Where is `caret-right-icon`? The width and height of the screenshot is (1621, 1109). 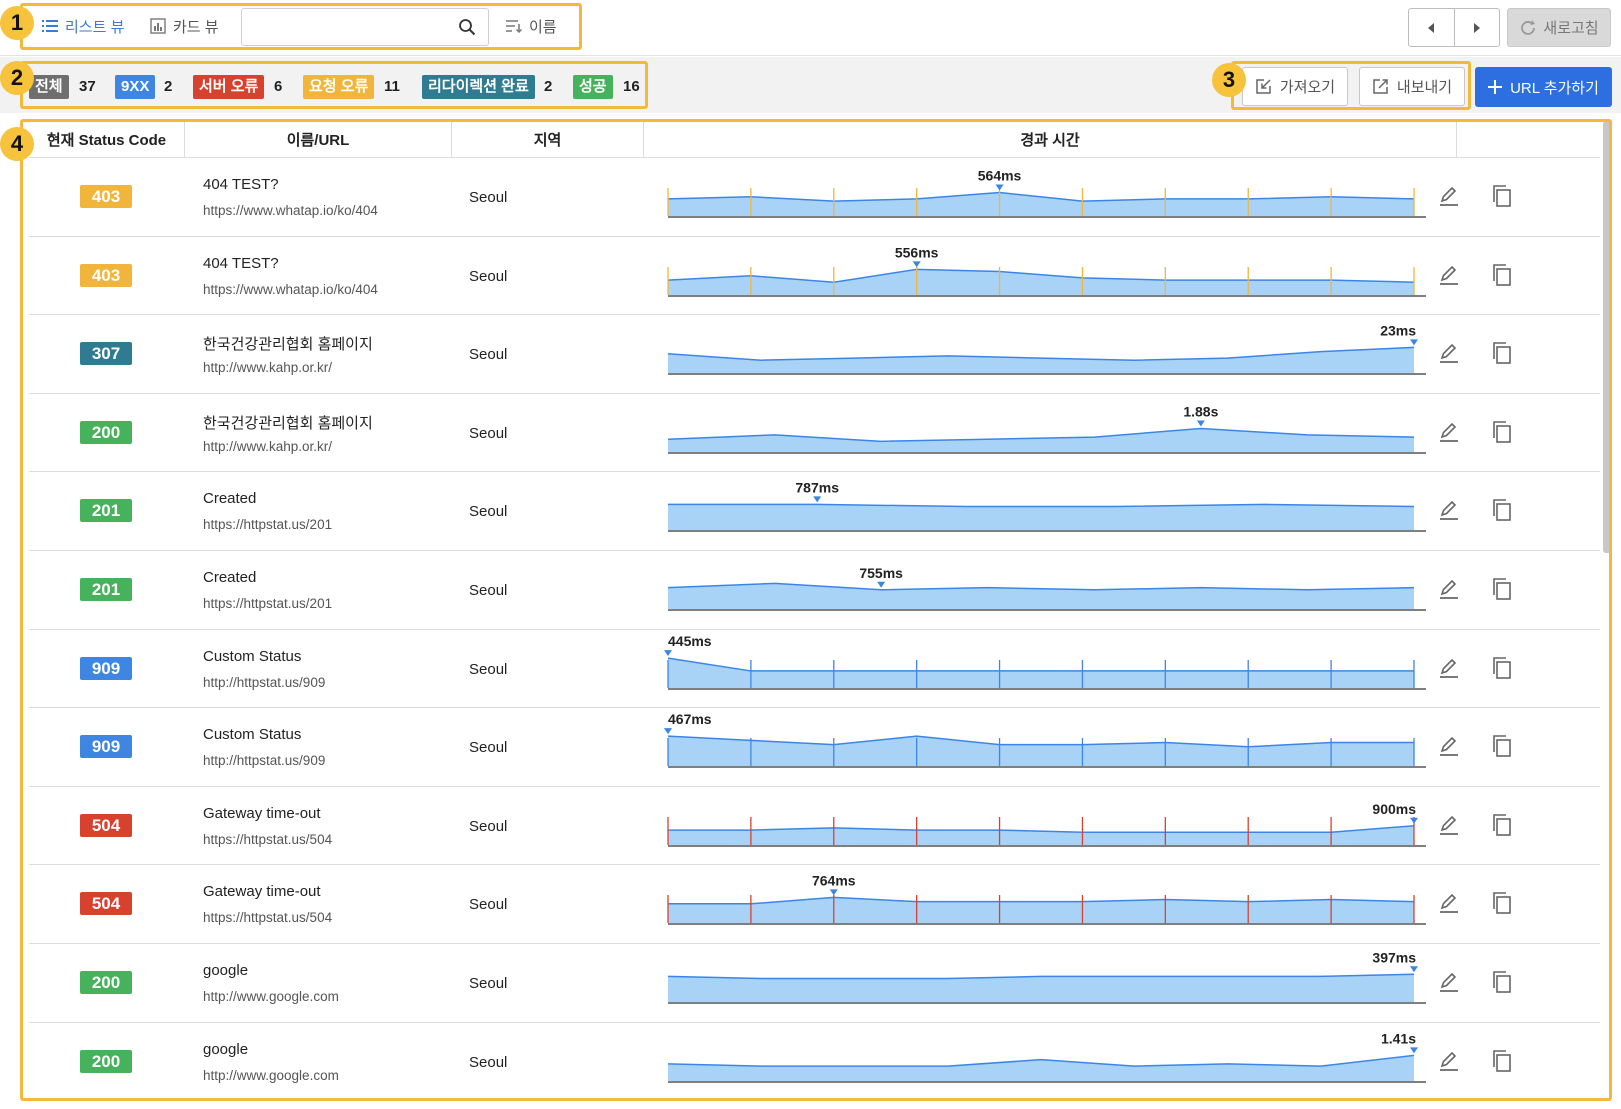 caret-right-icon is located at coordinates (1476, 27).